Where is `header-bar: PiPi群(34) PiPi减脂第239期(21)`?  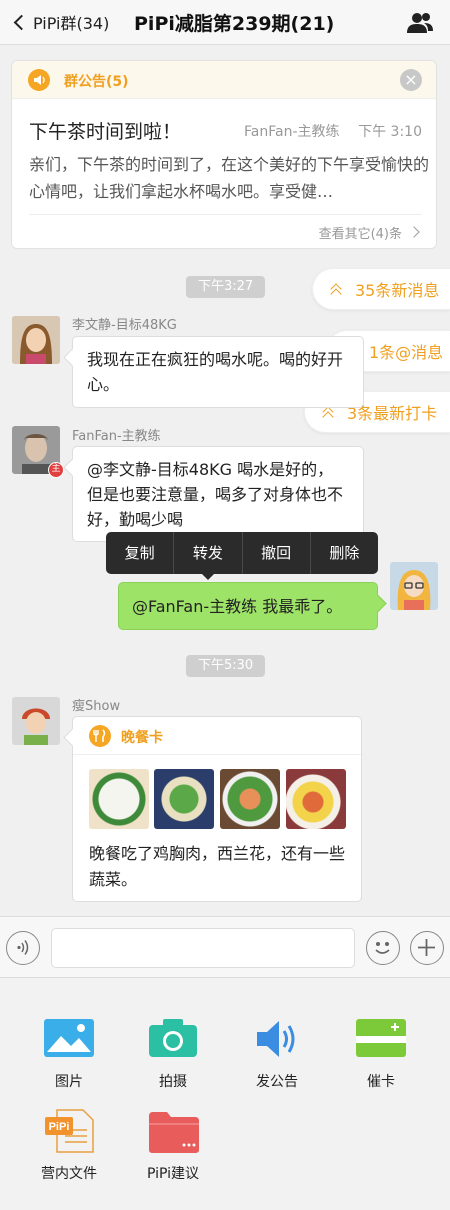
header-bar: PiPi群(34) PiPi减脂第239期(21) is located at coordinates (225, 22).